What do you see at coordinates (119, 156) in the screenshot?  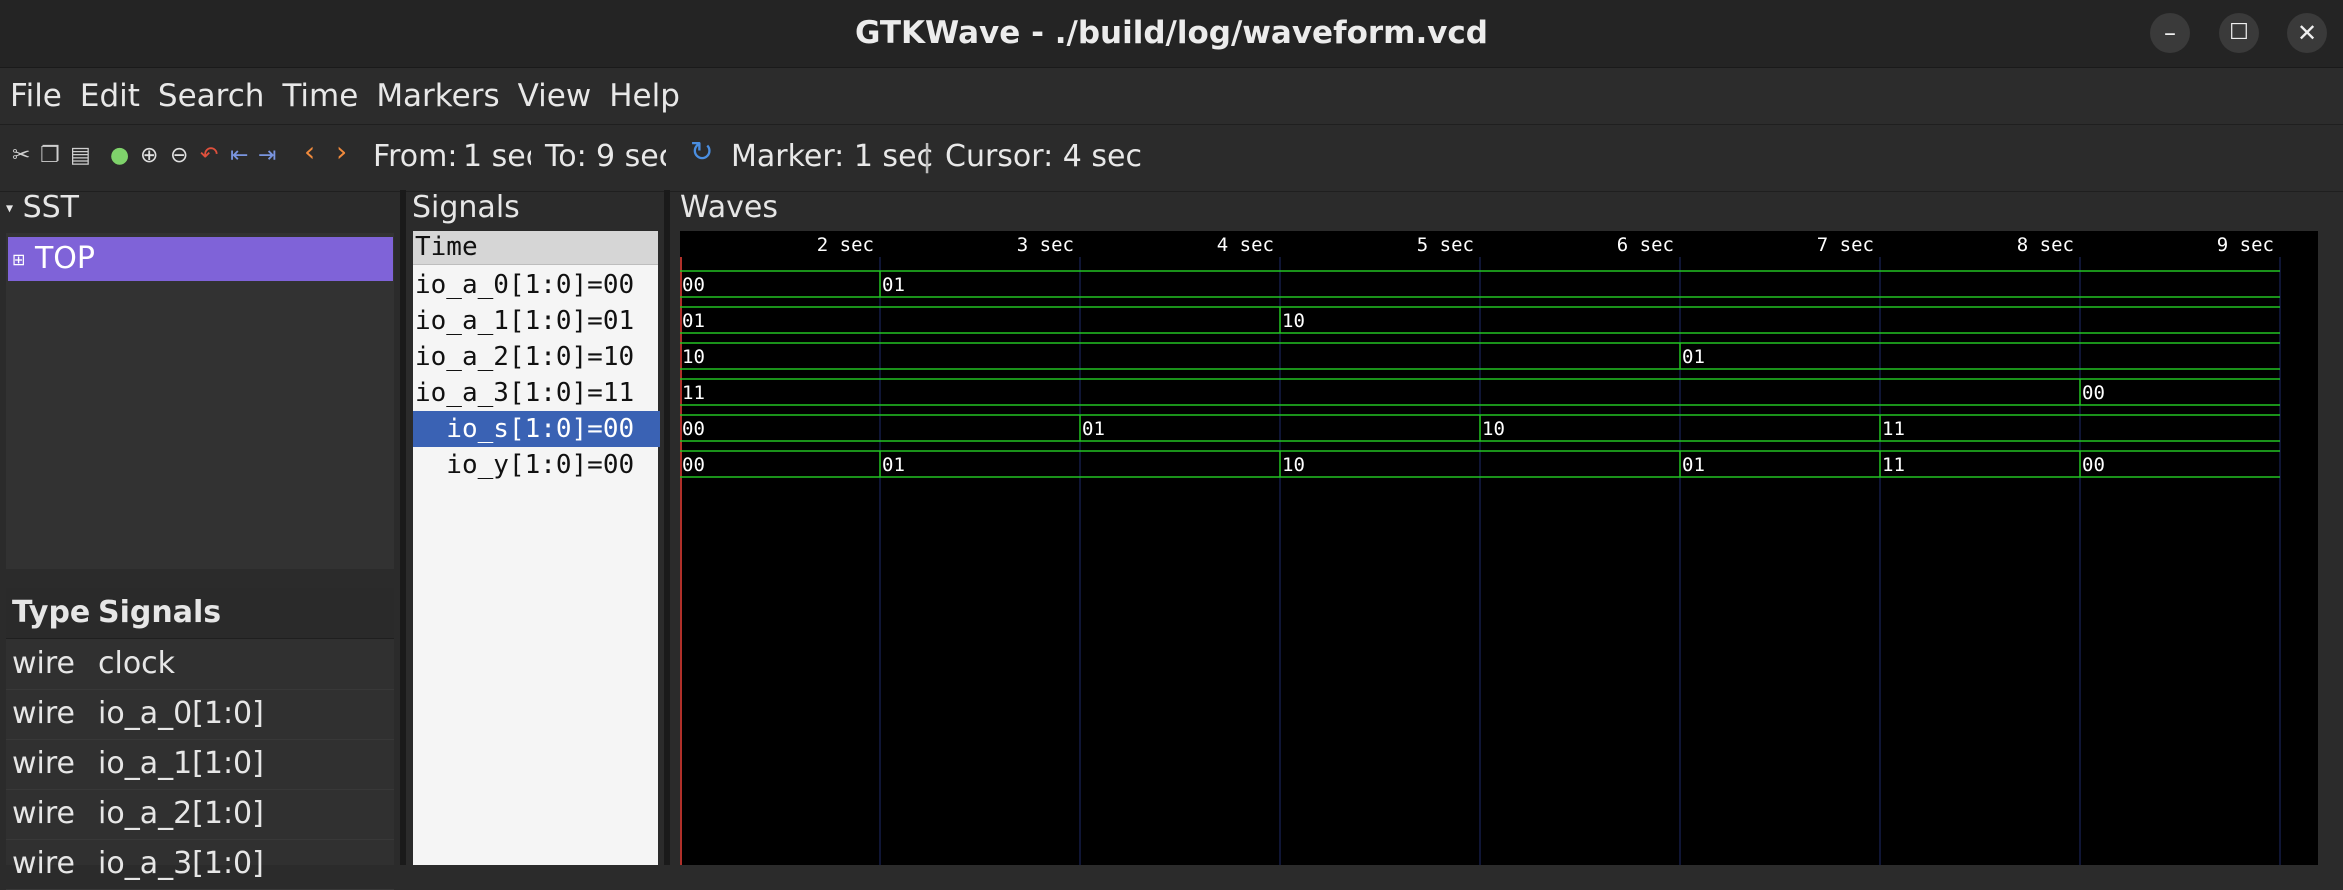 I see `zoom-fit-icon: ●` at bounding box center [119, 156].